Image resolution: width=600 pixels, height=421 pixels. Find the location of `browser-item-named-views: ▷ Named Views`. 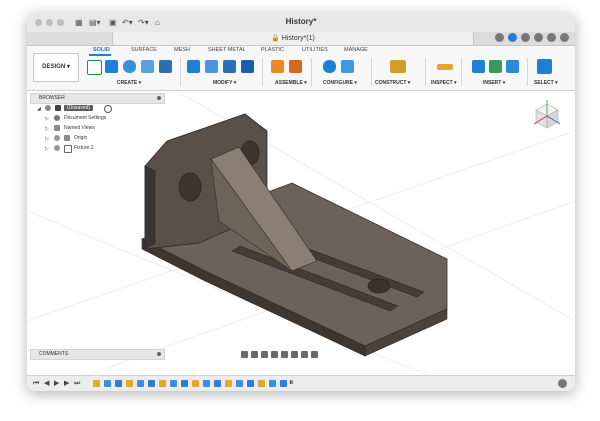

browser-item-named-views: ▷ Named Views is located at coordinates (96, 128).